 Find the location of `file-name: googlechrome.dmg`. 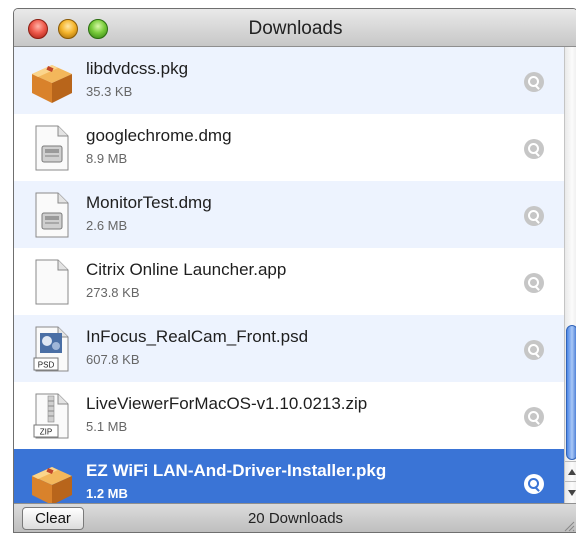

file-name: googlechrome.dmg is located at coordinates (159, 135).